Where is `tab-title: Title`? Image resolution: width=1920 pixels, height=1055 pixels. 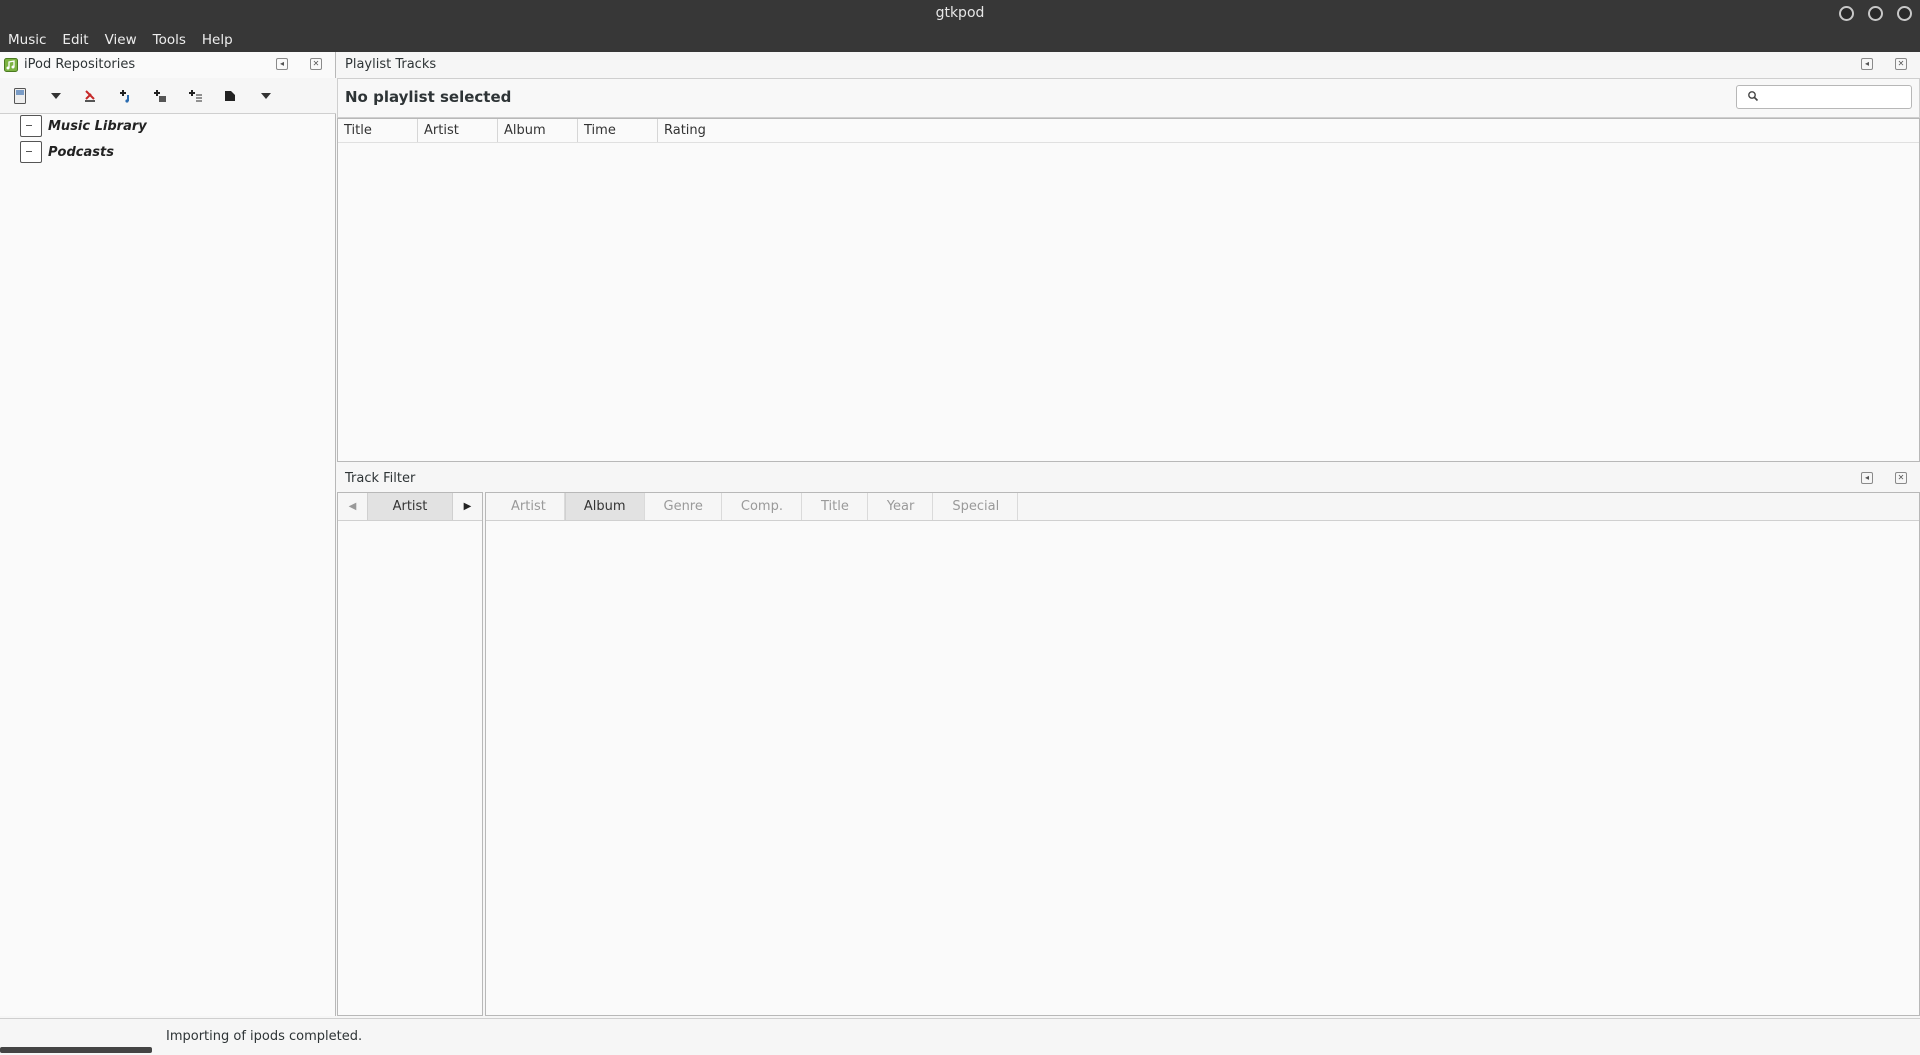
tab-title: Title is located at coordinates (835, 506).